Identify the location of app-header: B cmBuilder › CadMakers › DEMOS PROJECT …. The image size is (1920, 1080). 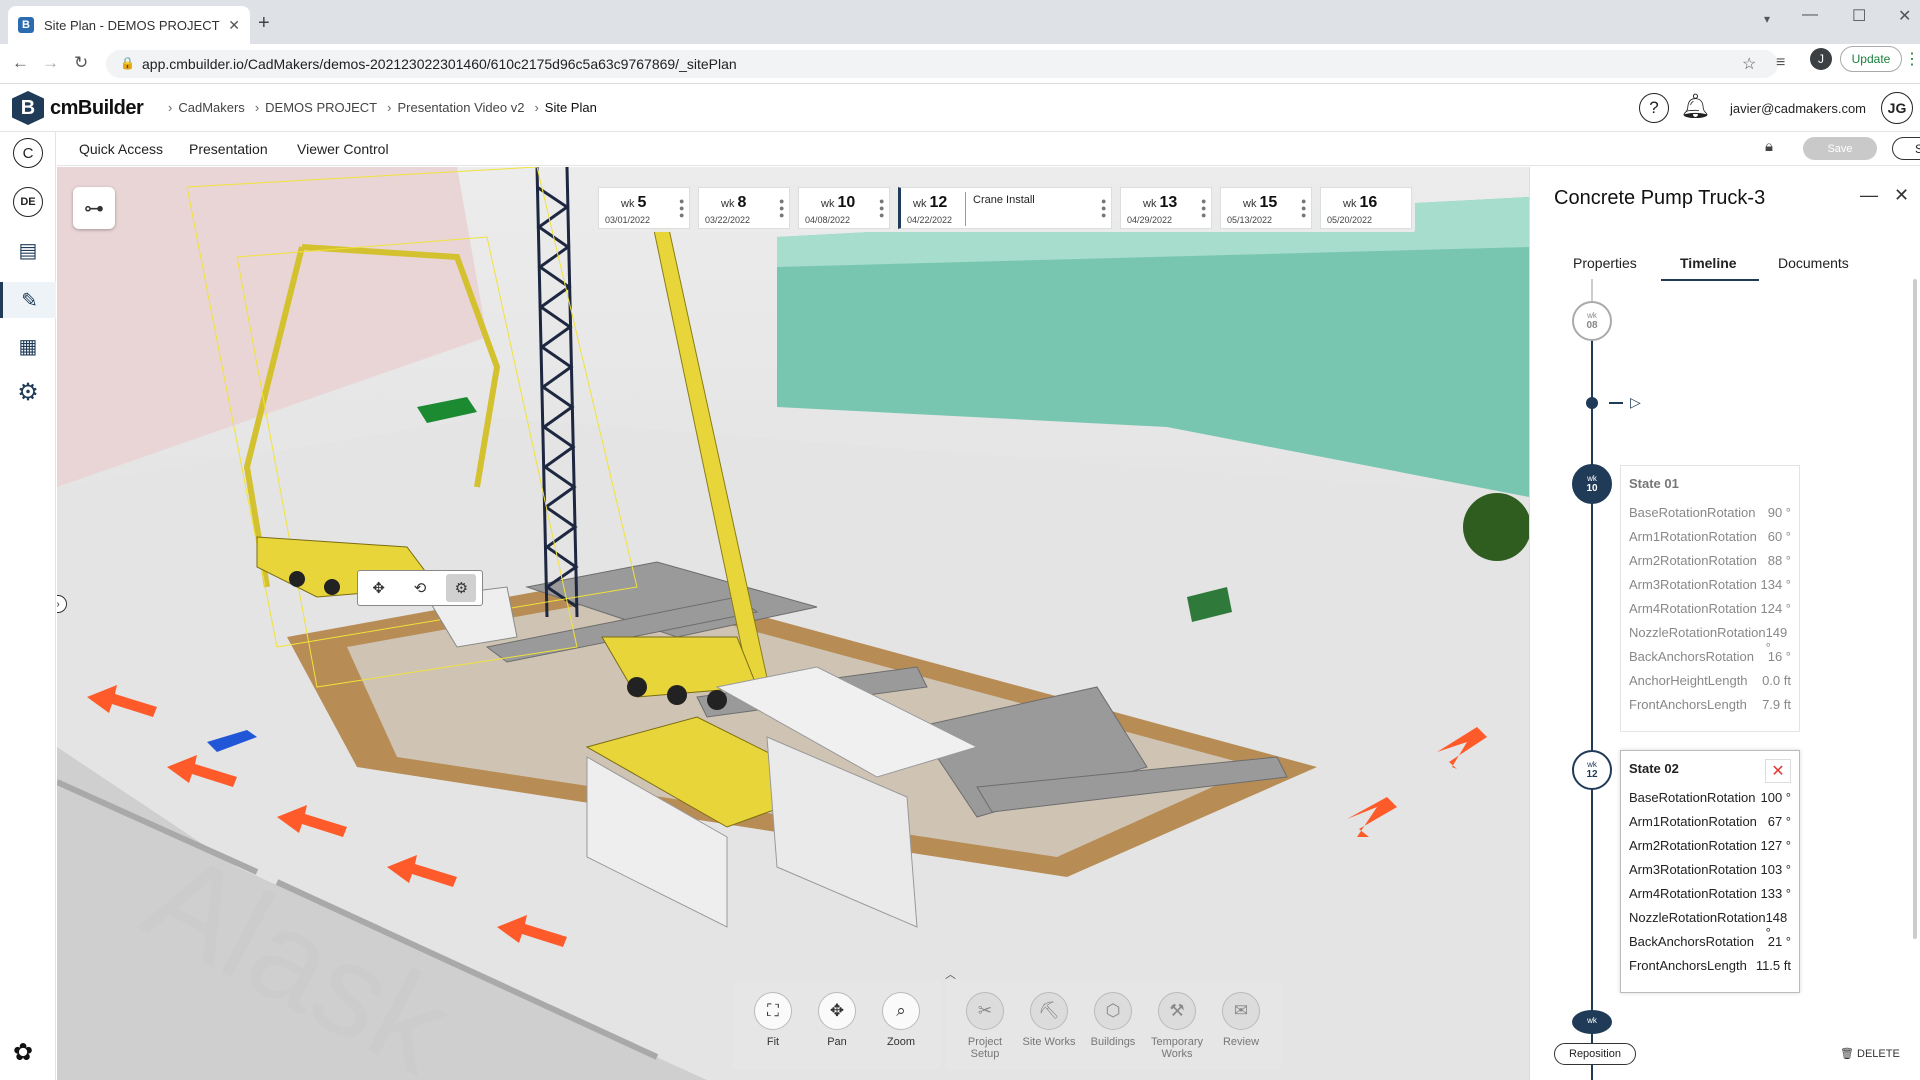
(960, 108).